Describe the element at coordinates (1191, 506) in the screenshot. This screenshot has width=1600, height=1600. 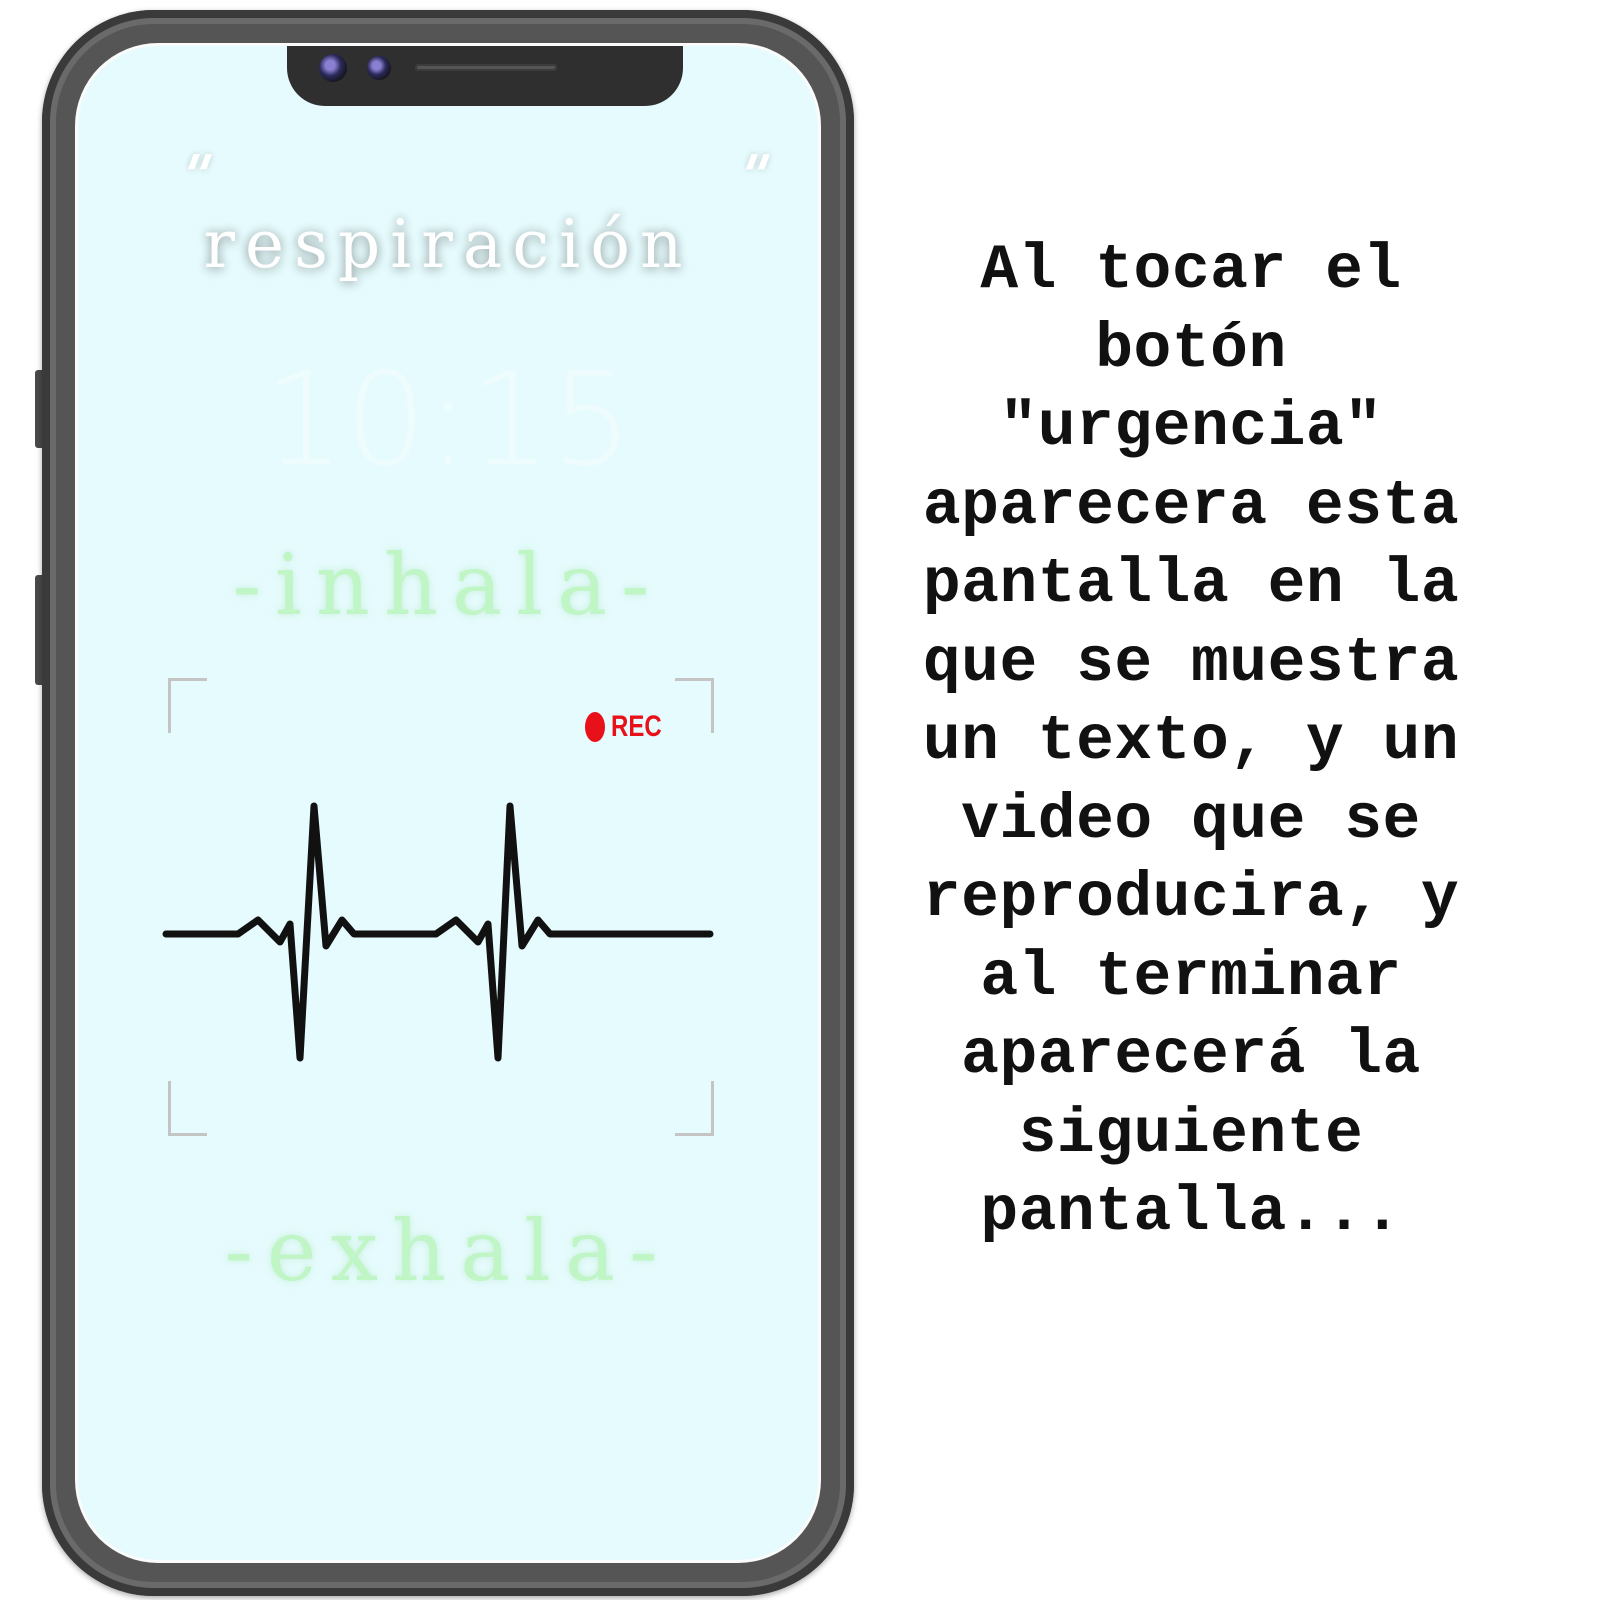
I see `caption-line: aparecera esta` at that location.